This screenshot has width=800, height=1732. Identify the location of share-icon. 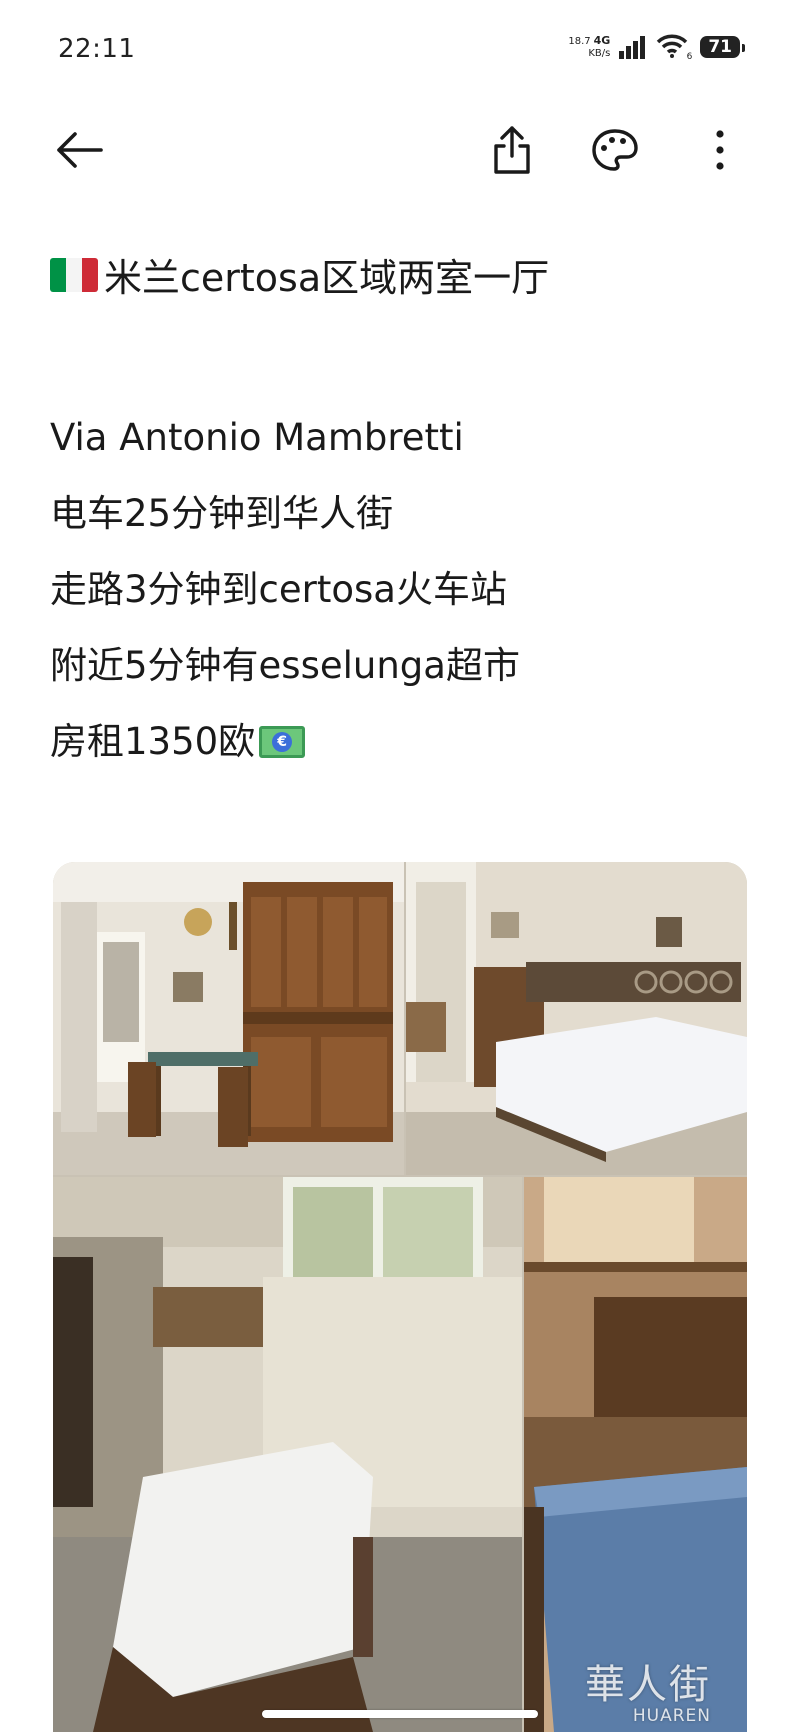
(512, 150).